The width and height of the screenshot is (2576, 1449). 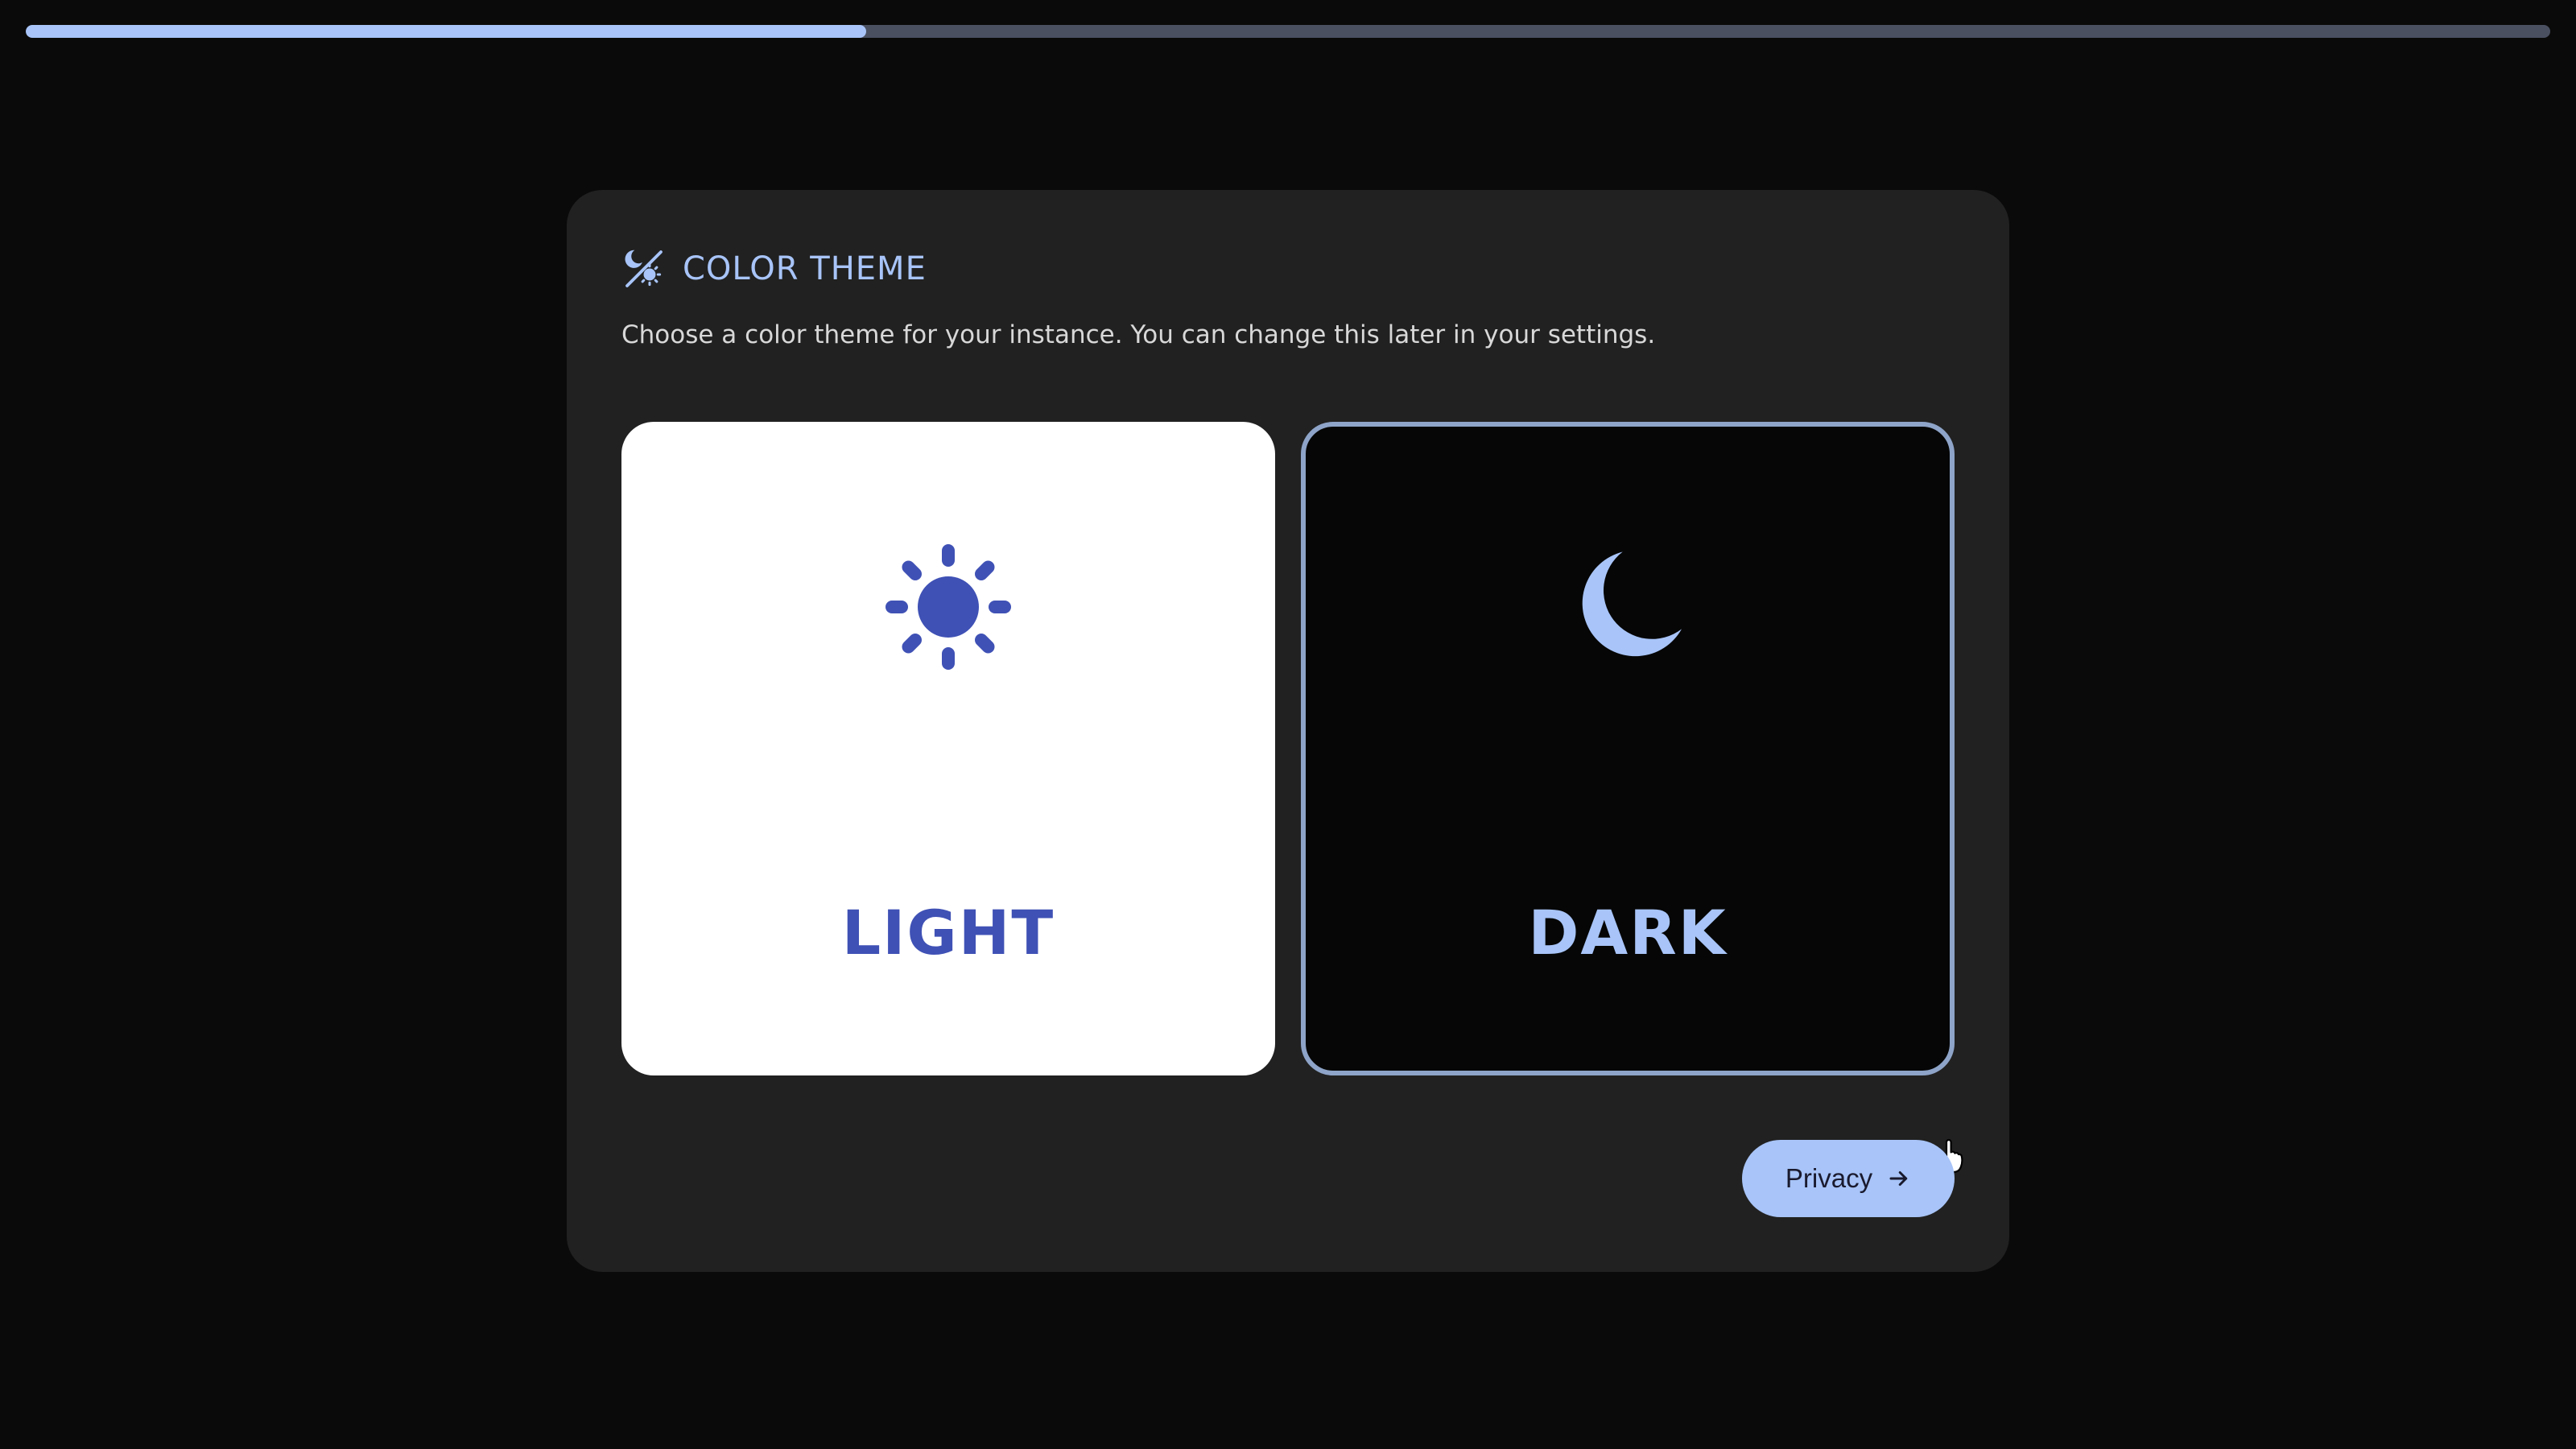 What do you see at coordinates (446, 31) in the screenshot?
I see `setup-progress-fill` at bounding box center [446, 31].